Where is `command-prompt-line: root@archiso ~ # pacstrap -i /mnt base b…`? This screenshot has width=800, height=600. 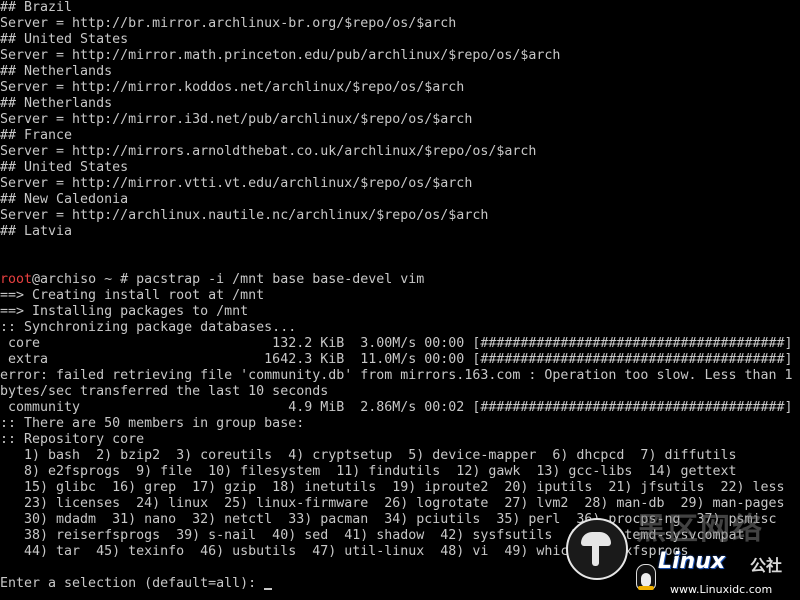
command-prompt-line: root@archiso ~ # pacstrap -i /mnt base b… is located at coordinates (400, 280).